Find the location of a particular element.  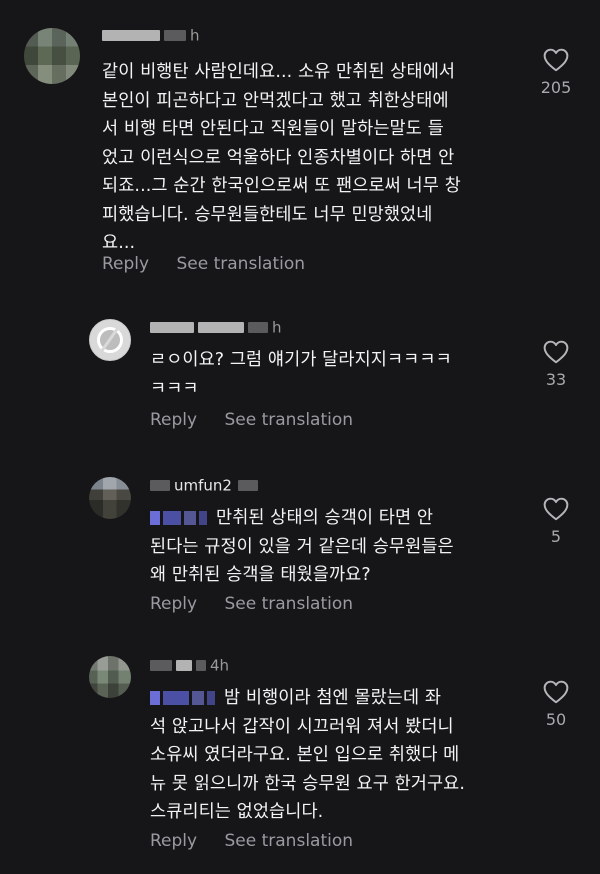

comment-username: umfun2 is located at coordinates (206, 485).